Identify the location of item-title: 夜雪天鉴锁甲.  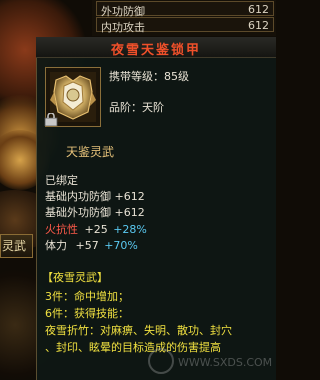
(155, 50).